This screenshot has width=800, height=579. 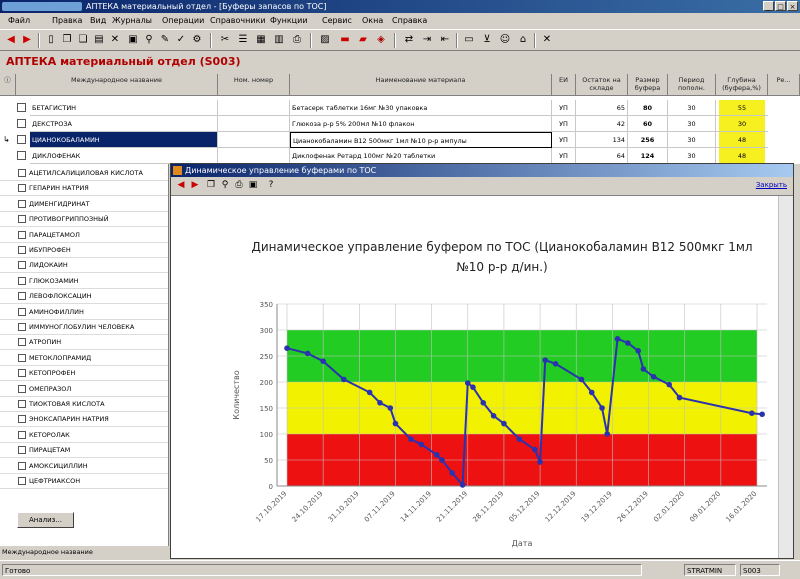 I want to click on menu-operations: Операции, so click(x=183, y=20).